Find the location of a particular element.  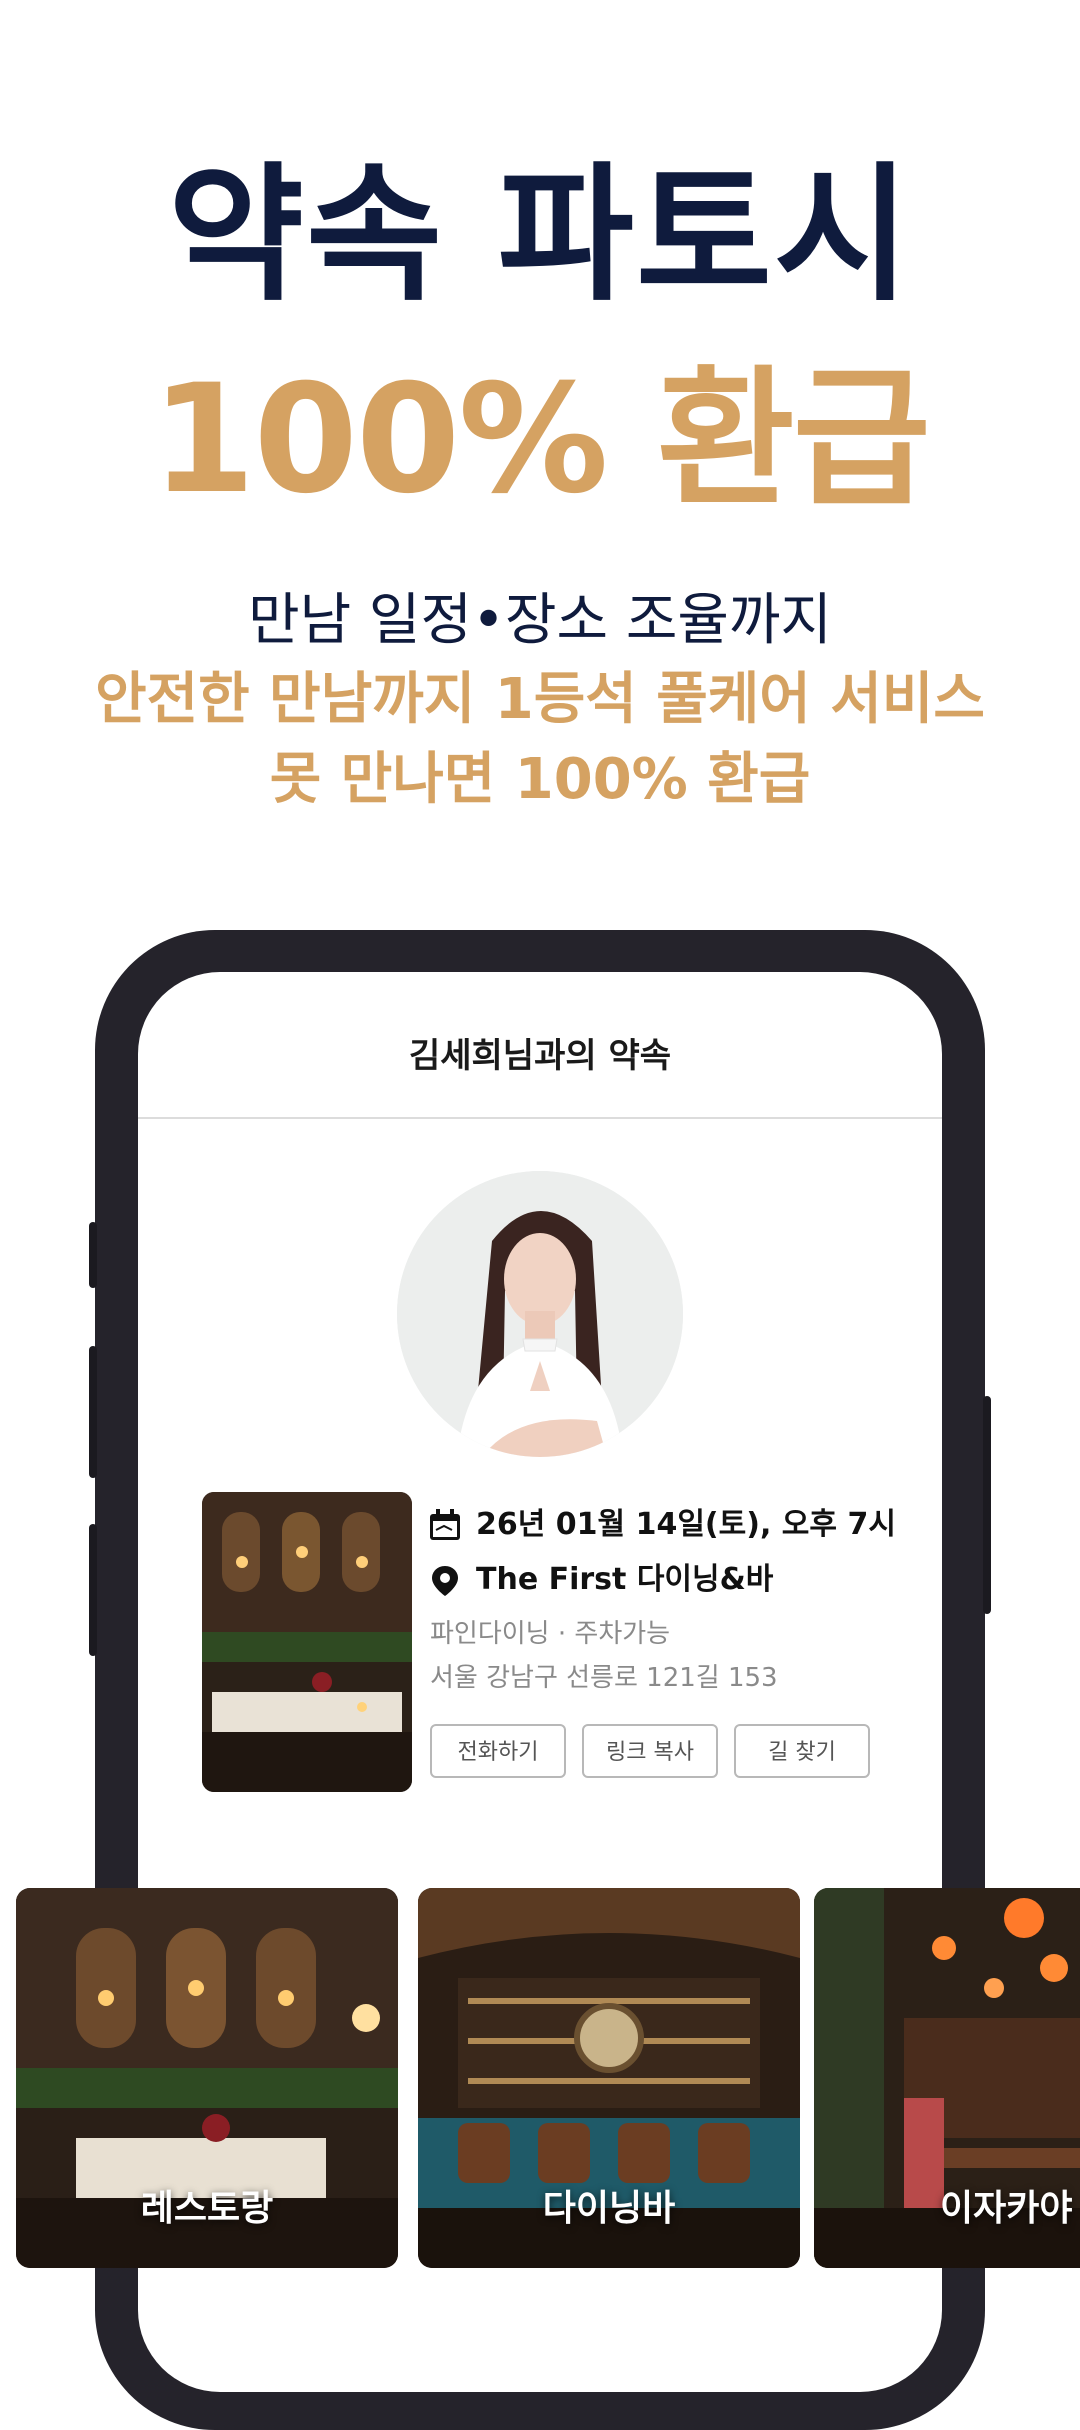

screen-title: 김세희님과의 약속 is located at coordinates (540, 1056).